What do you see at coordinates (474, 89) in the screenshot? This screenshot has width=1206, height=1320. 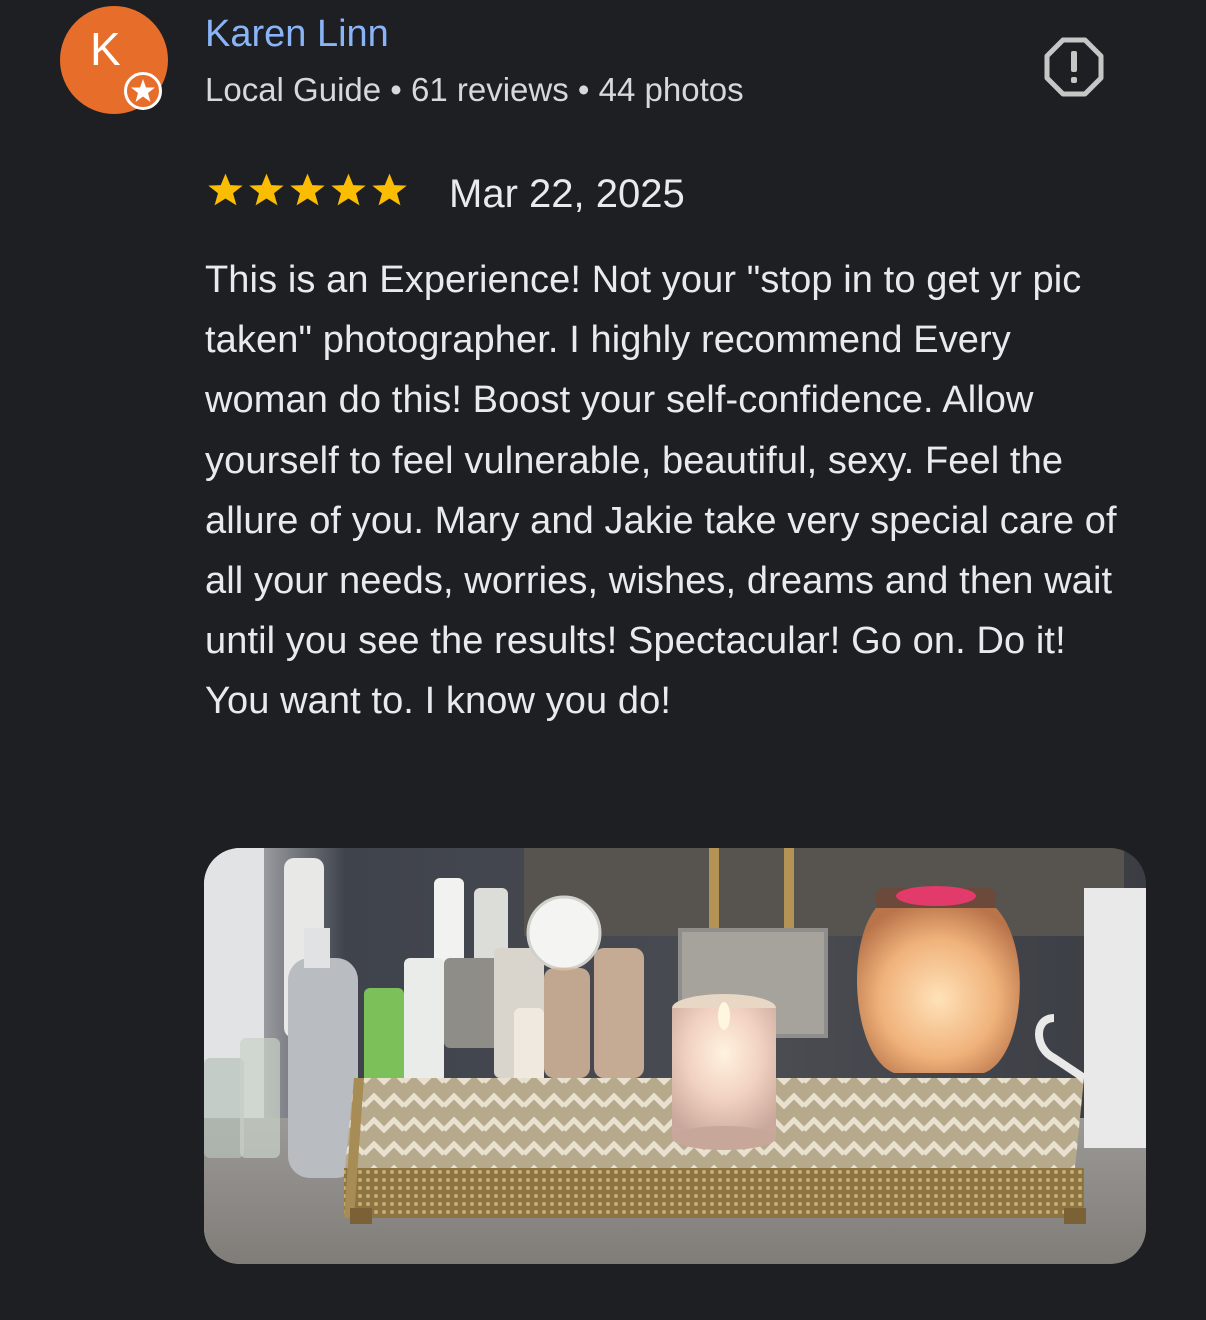 I see `reviewer-meta: Local Guide • 61 reviews • 44 photos` at bounding box center [474, 89].